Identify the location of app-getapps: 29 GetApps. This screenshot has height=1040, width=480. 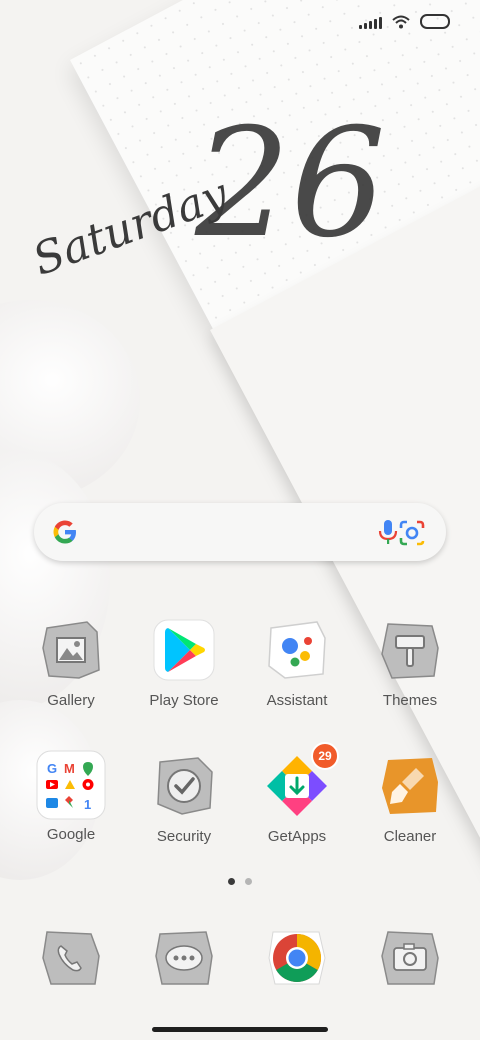
(297, 793).